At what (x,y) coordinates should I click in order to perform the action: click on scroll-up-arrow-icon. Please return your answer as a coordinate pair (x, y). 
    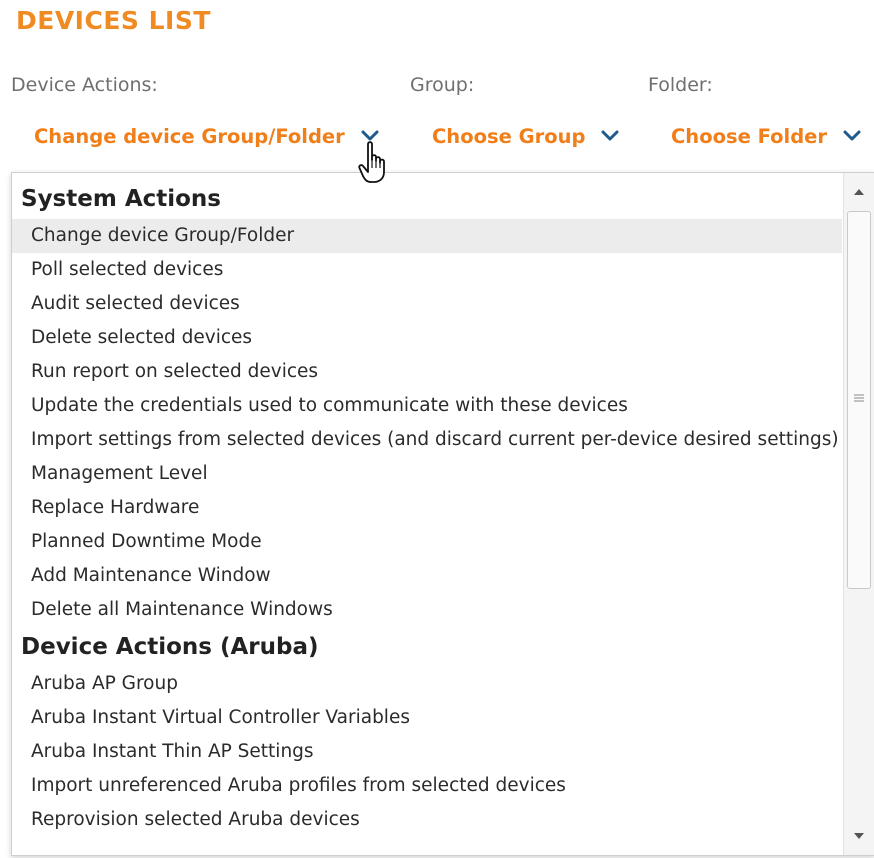
    Looking at the image, I should click on (859, 192).